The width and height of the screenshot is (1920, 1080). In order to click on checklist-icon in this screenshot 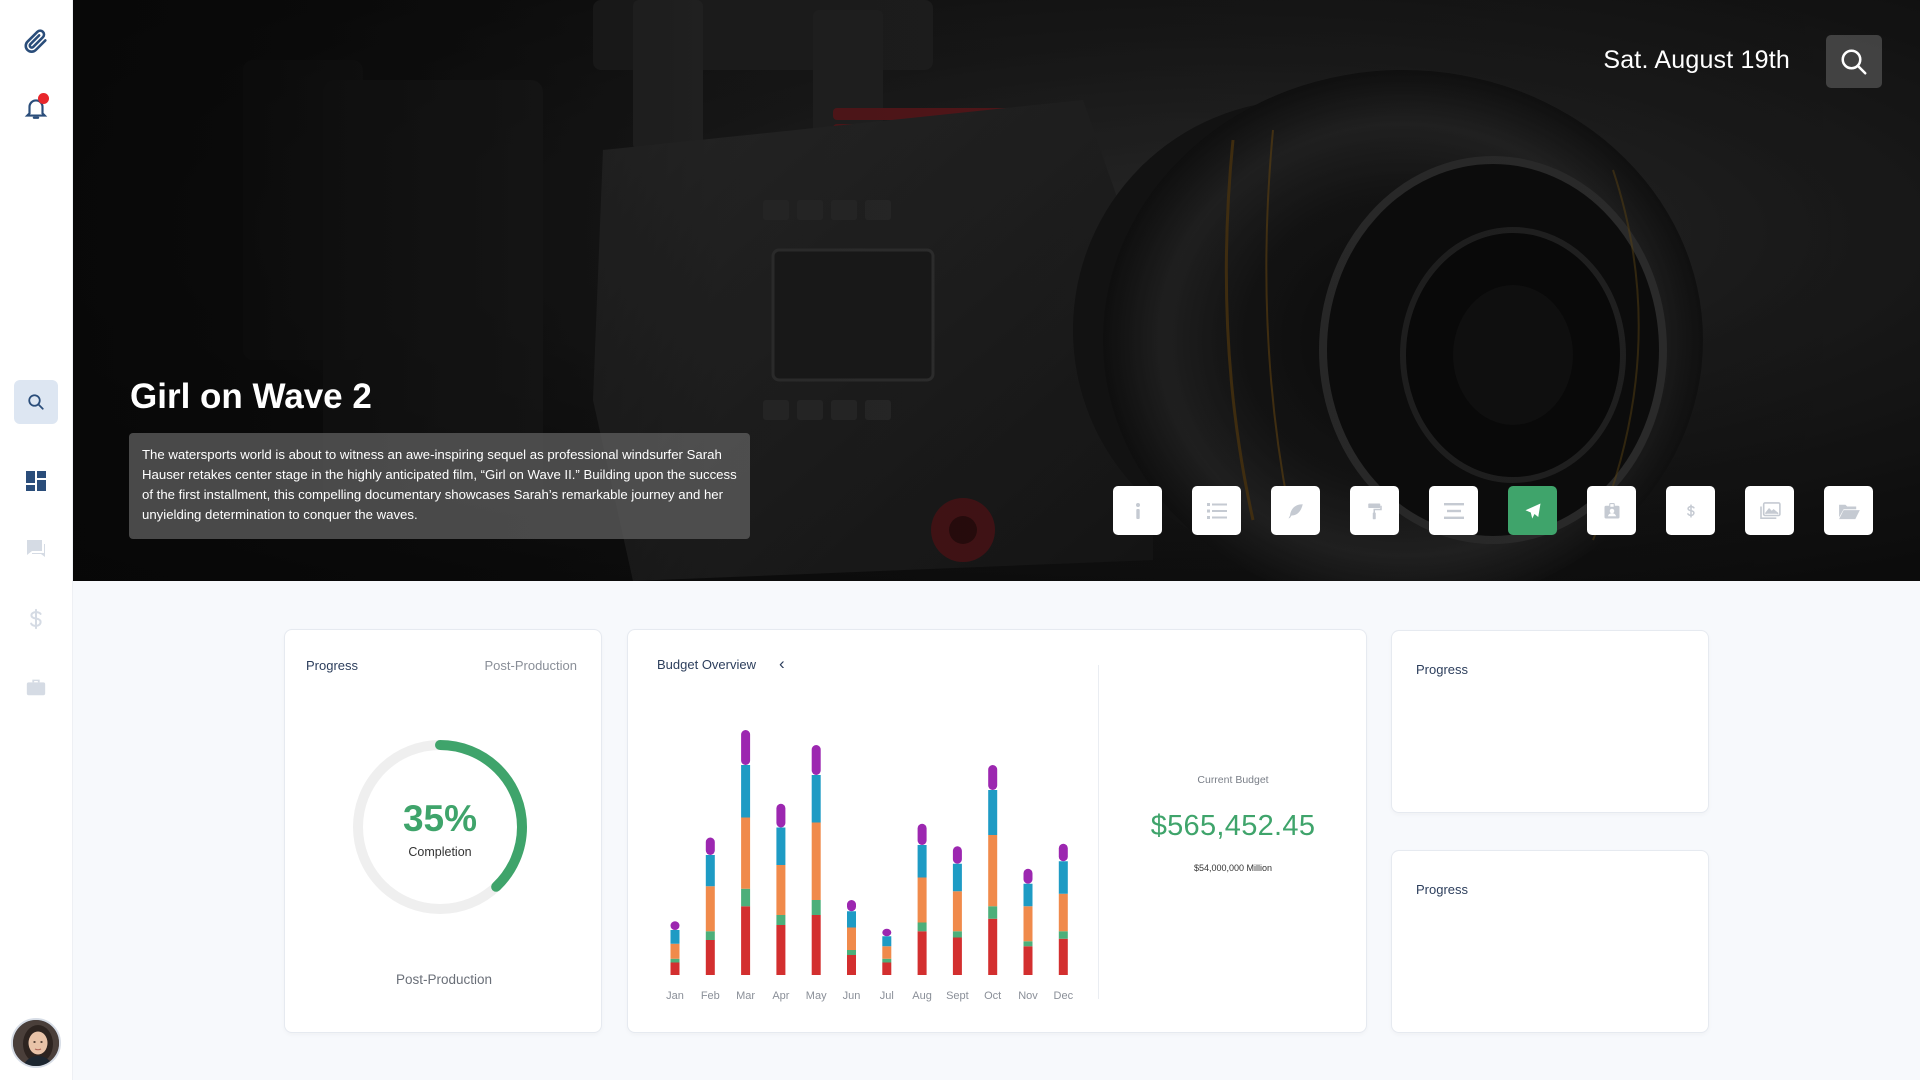, I will do `click(1216, 510)`.